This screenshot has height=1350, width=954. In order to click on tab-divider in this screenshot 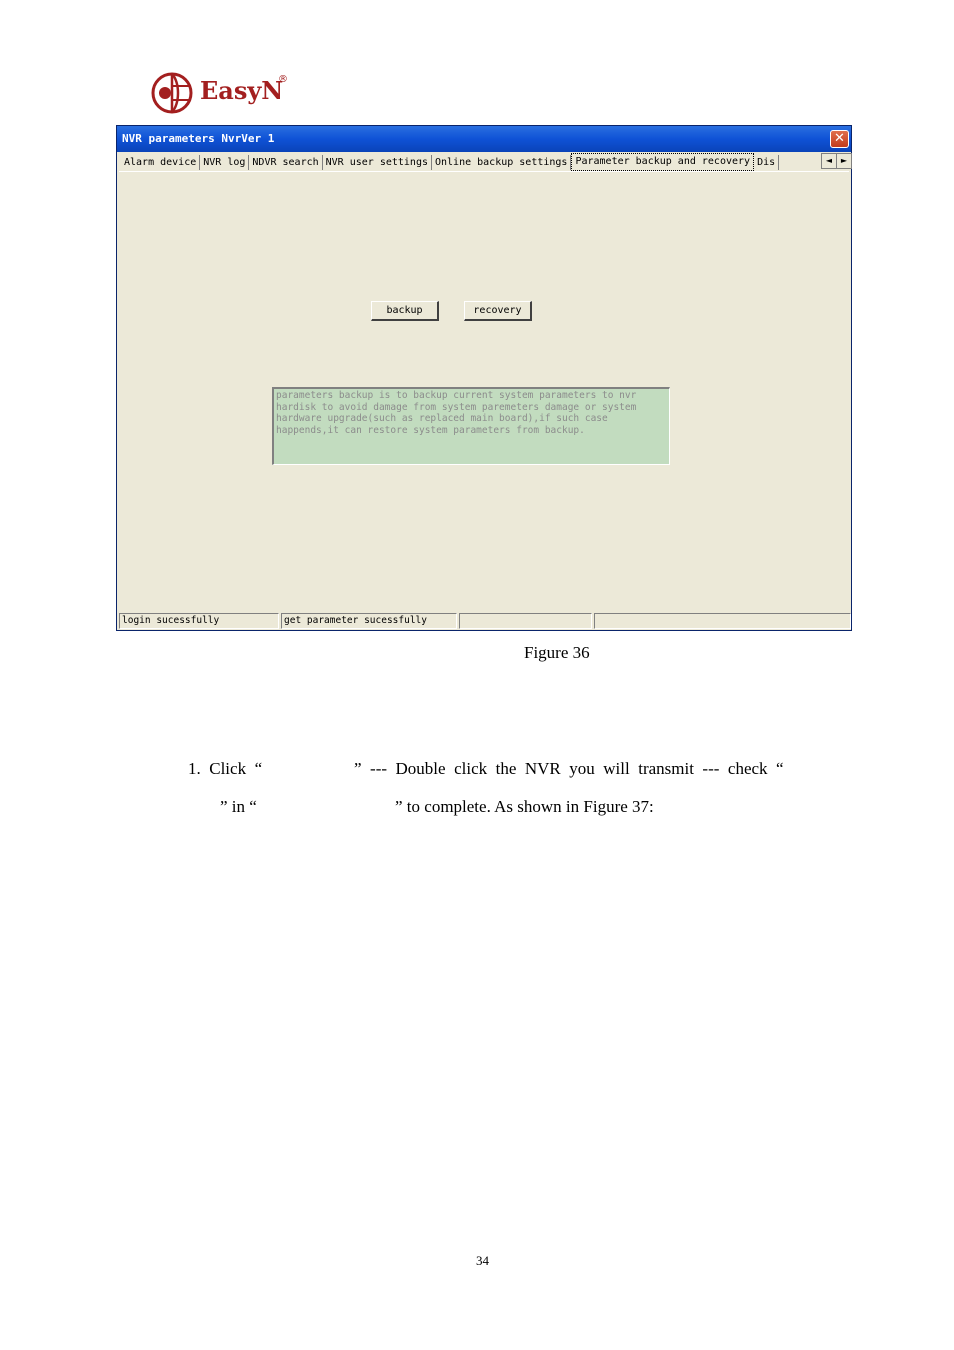, I will do `click(484, 171)`.